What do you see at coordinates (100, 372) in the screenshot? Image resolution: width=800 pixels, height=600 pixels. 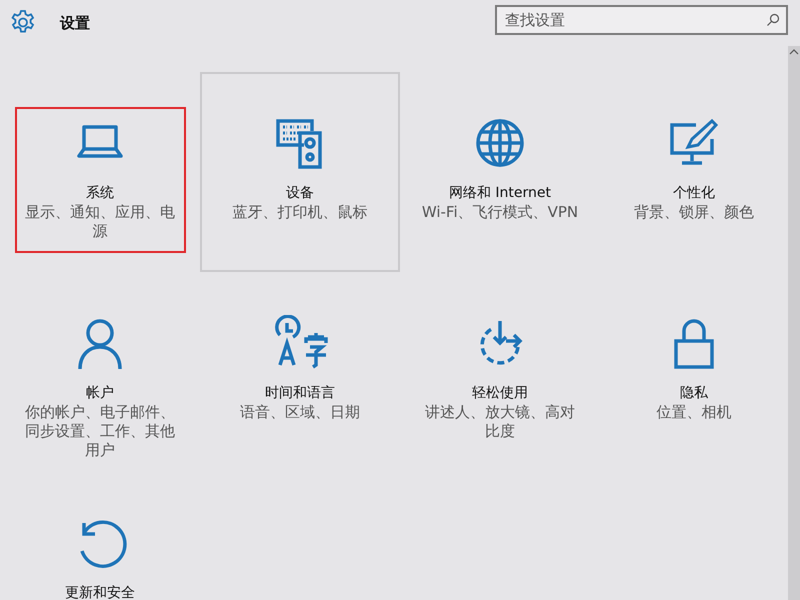 I see `settings-tile: 帐户 你的帐户、电子邮件、同步设置、工作、其他用户` at bounding box center [100, 372].